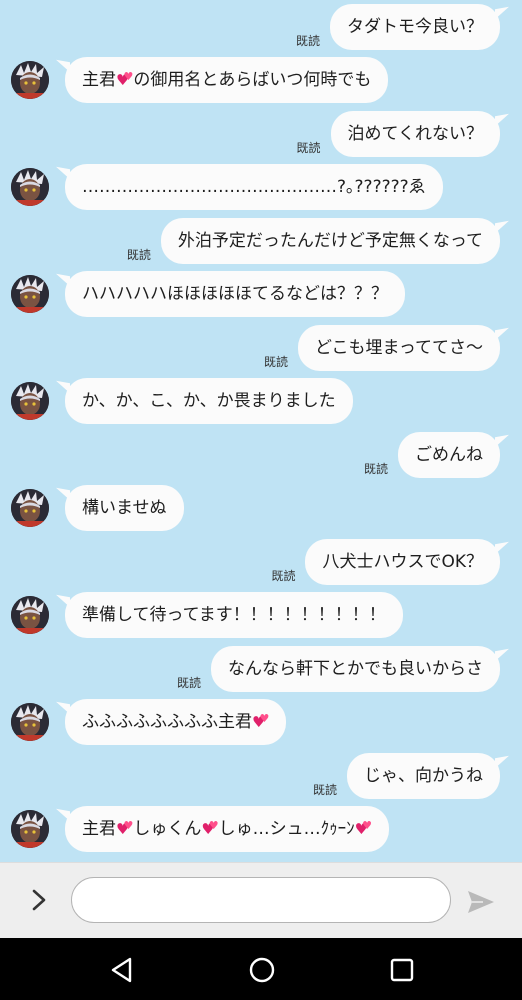 The height and width of the screenshot is (1000, 522). I want to click on message-text: ふふふふふふふふ主君, so click(167, 722).